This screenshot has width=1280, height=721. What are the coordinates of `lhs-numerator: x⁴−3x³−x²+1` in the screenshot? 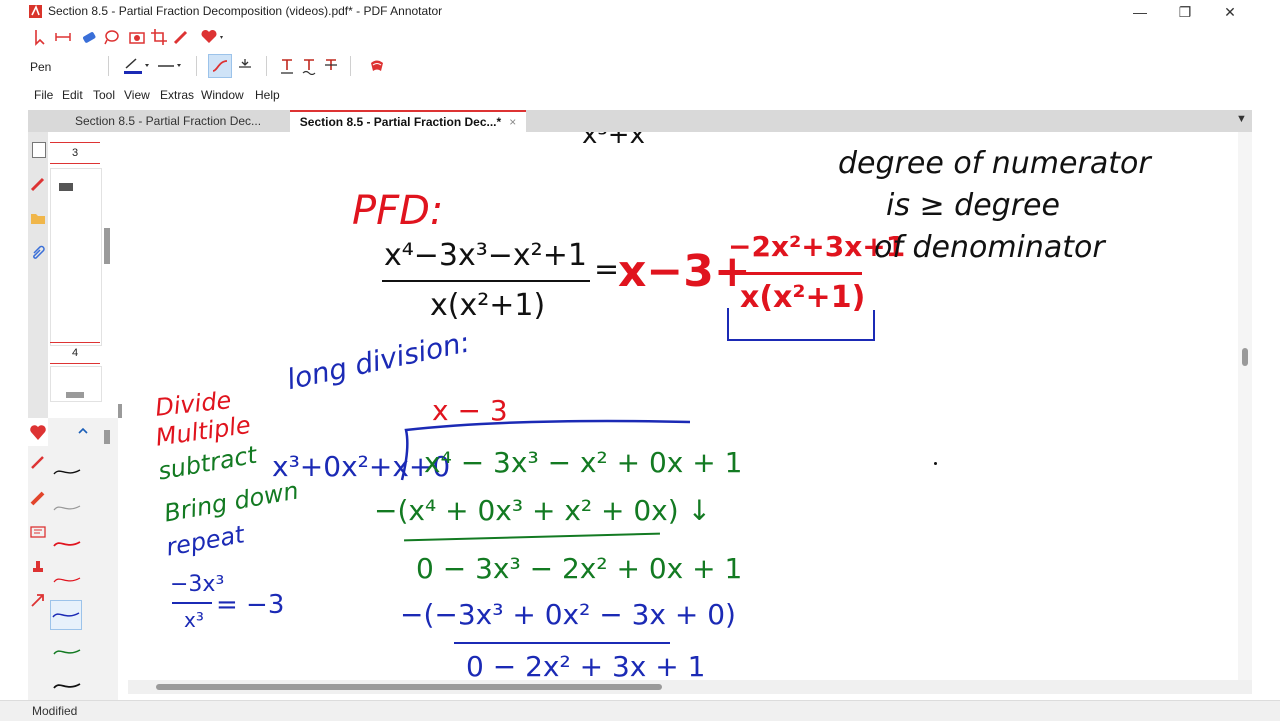 It's located at (485, 255).